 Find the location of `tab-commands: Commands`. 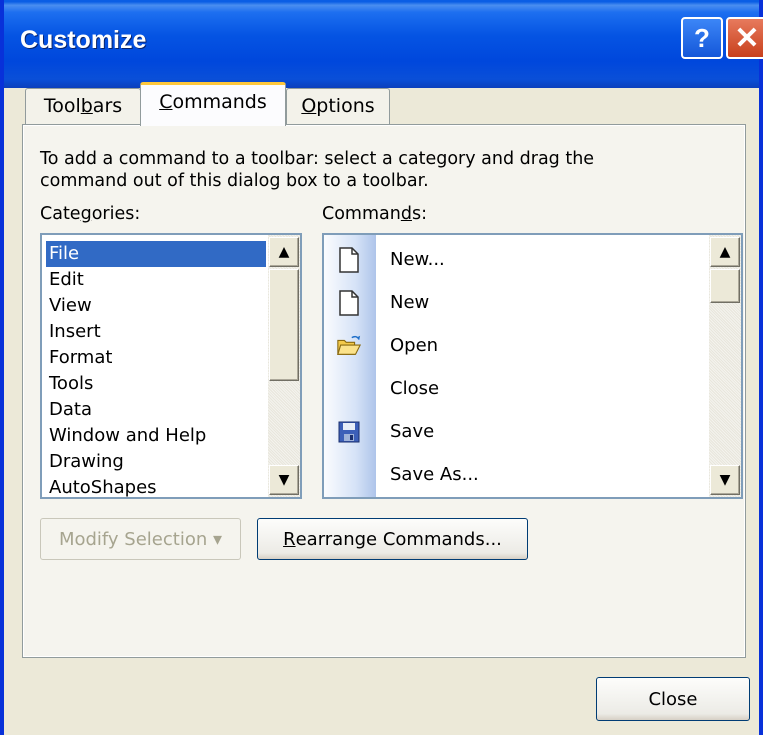

tab-commands: Commands is located at coordinates (213, 104).